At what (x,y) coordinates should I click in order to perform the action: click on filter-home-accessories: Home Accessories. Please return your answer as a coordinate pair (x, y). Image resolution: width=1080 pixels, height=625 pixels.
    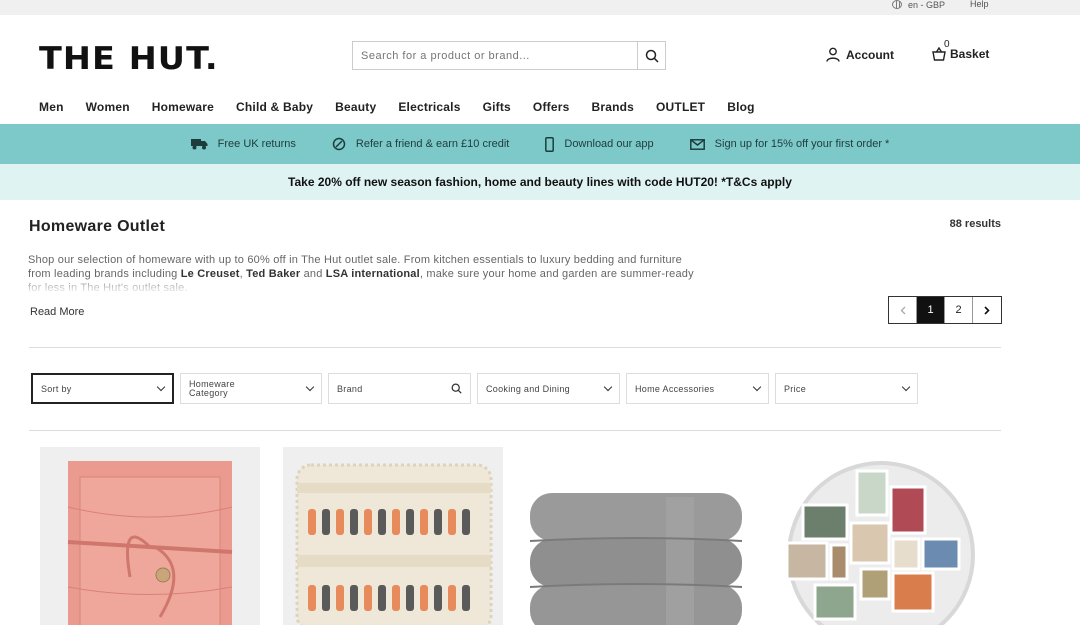
    Looking at the image, I should click on (697, 388).